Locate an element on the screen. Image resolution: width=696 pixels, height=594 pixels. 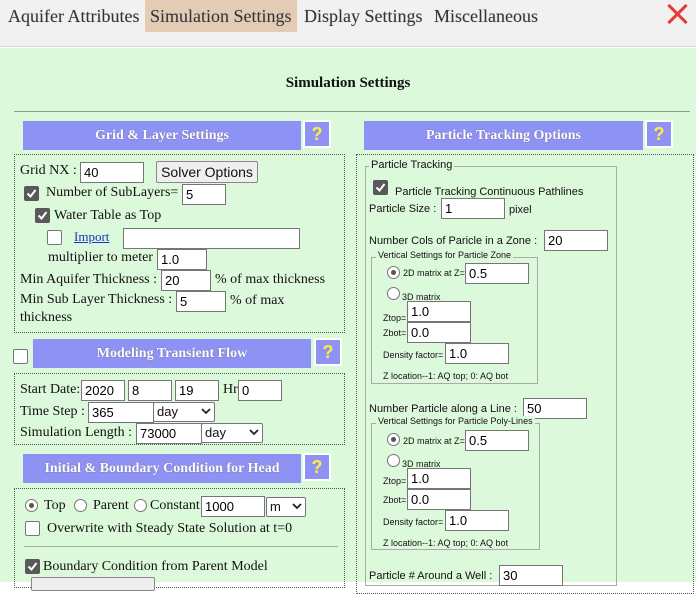
around-well-input is located at coordinates (531, 575).